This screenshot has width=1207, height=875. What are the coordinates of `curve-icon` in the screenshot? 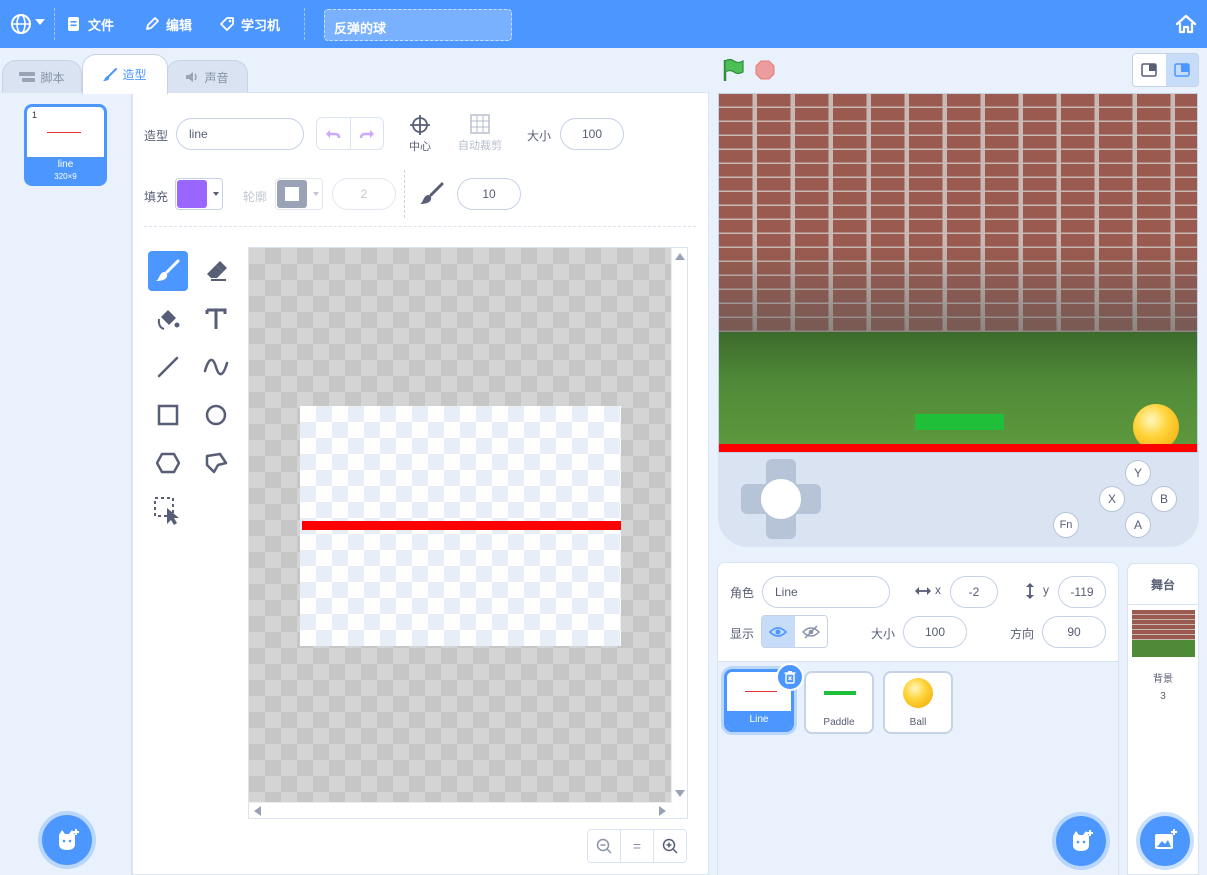 It's located at (216, 367).